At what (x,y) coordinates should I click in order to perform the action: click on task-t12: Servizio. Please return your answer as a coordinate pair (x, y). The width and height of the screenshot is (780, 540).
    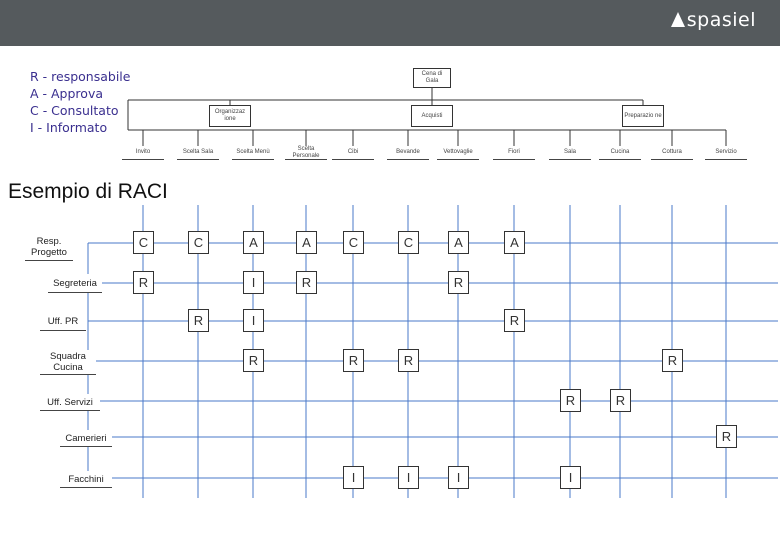
    Looking at the image, I should click on (726, 153).